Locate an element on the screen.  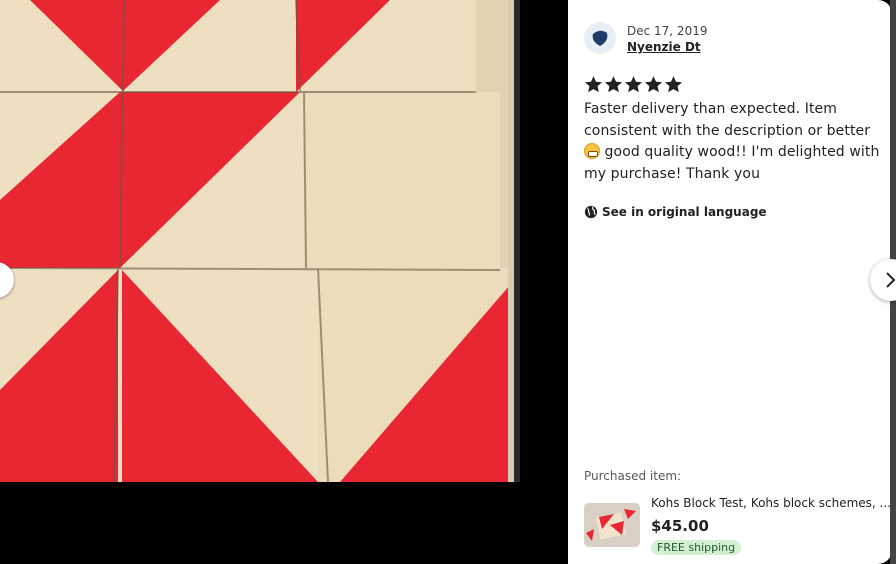
purchased-item-price: $45.00 is located at coordinates (680, 526).